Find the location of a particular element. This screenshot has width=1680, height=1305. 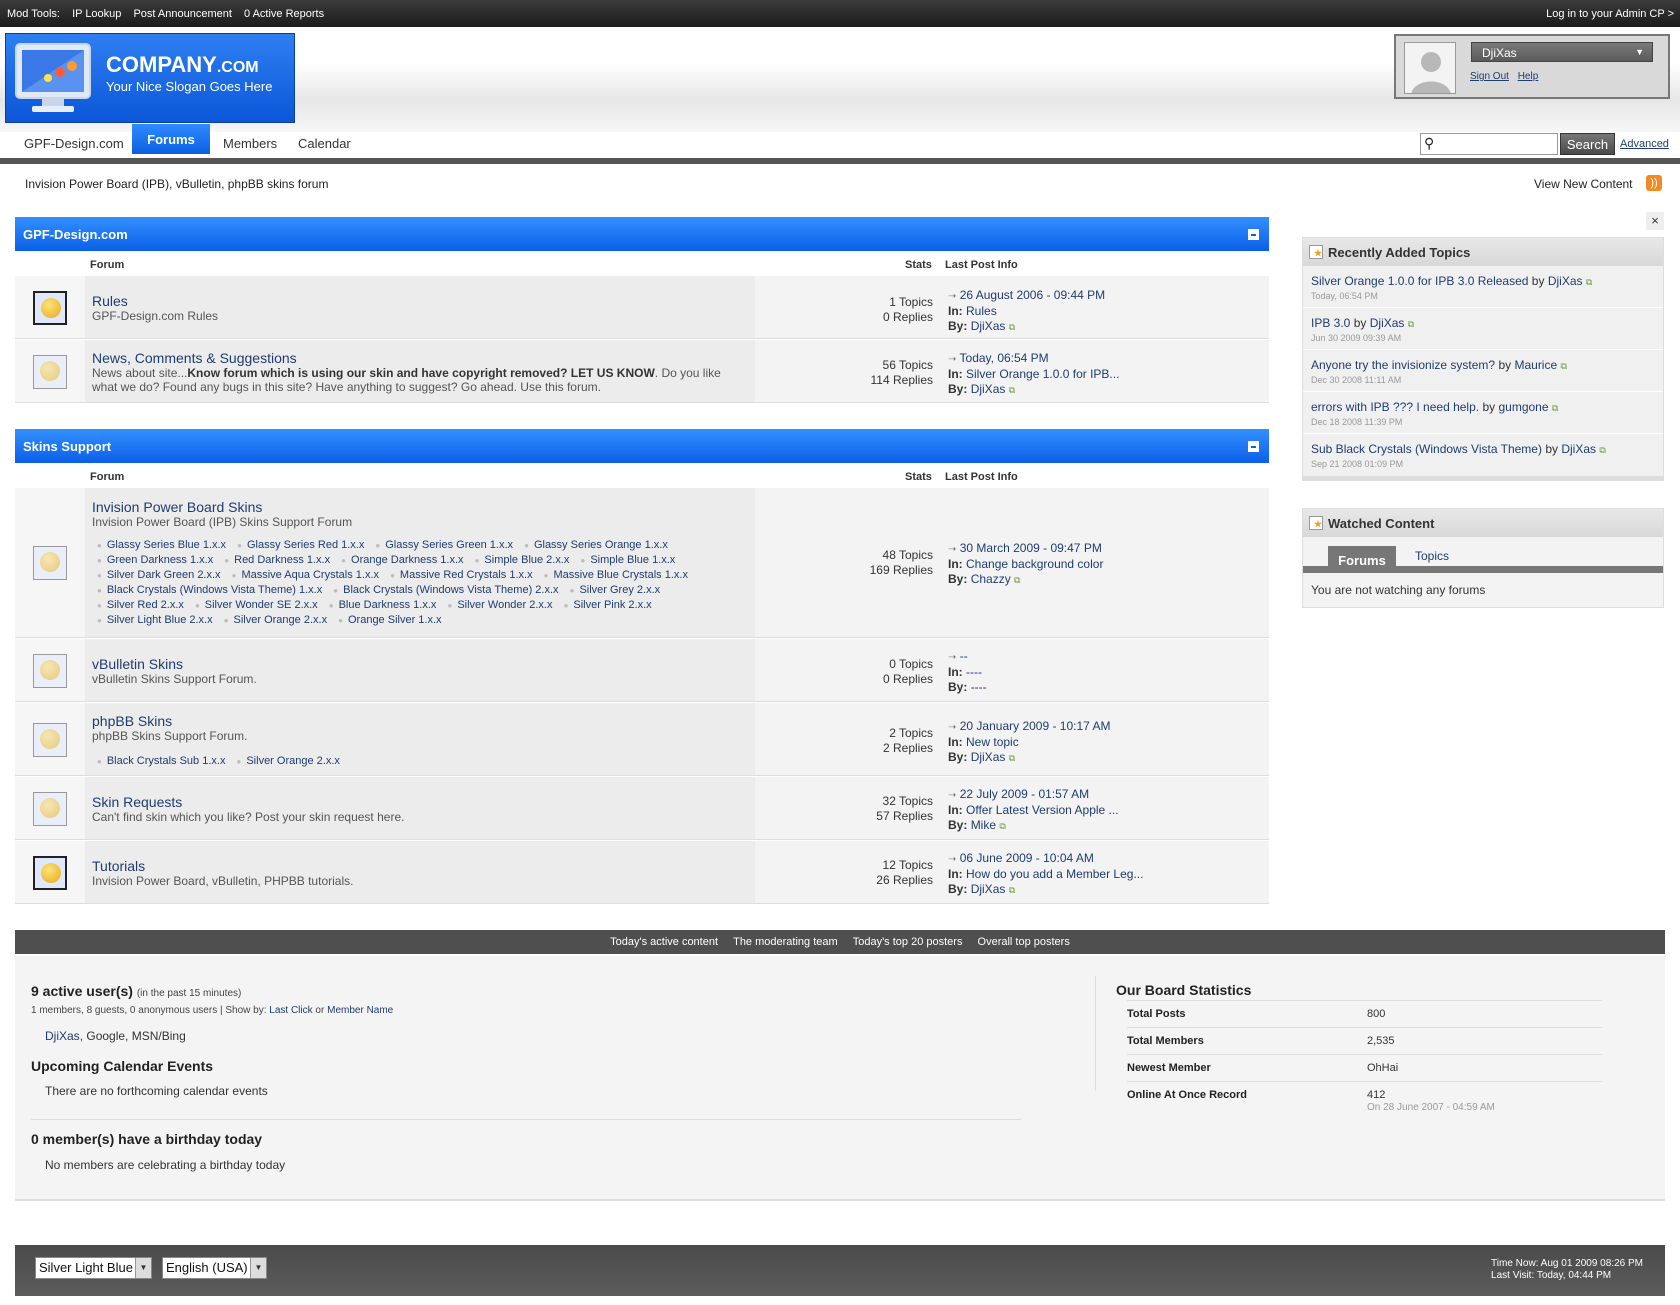

subforum-link: Simple Blue 1.x.x is located at coordinates (627, 560).